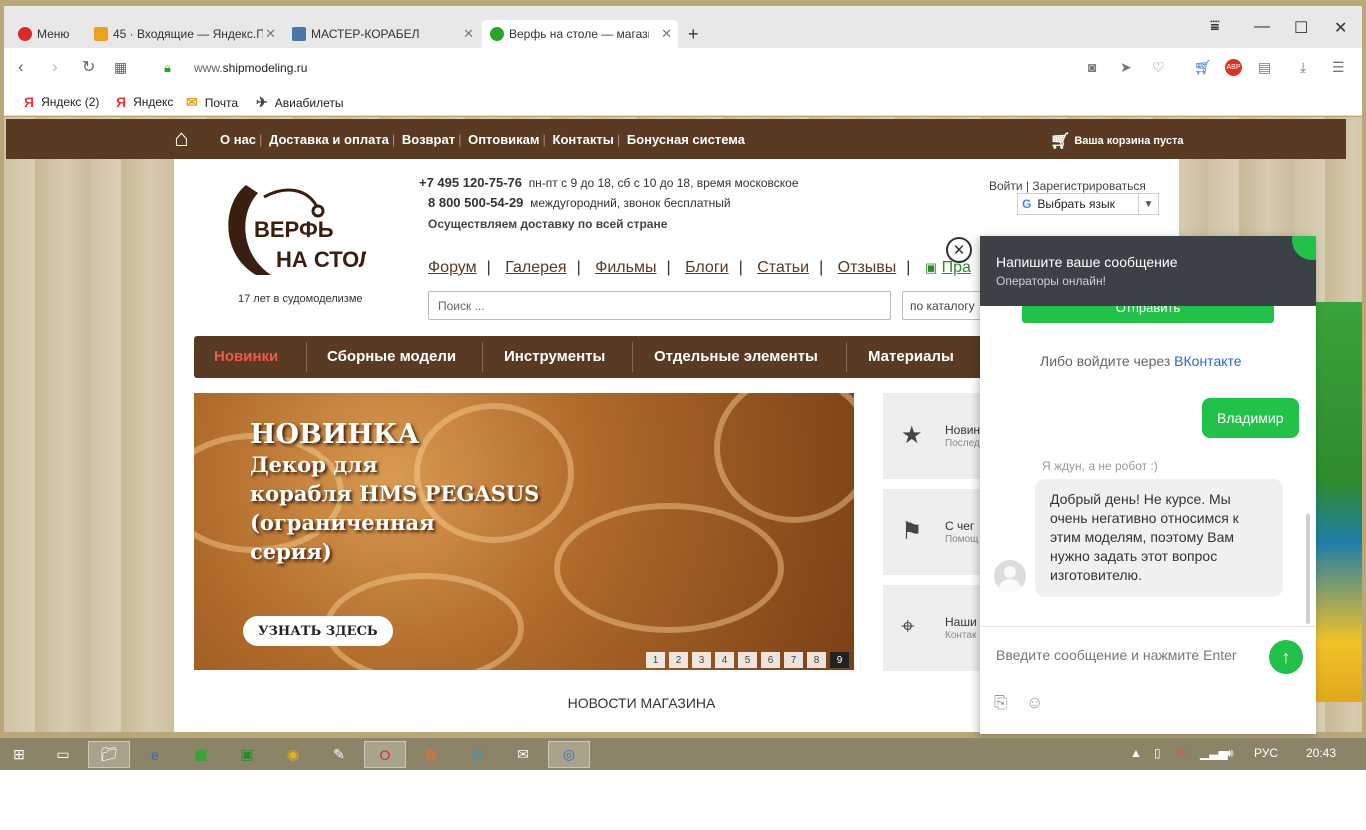 This screenshot has width=1366, height=830. Describe the element at coordinates (238, 139) in the screenshot. I see `topnav-about: О нас` at that location.